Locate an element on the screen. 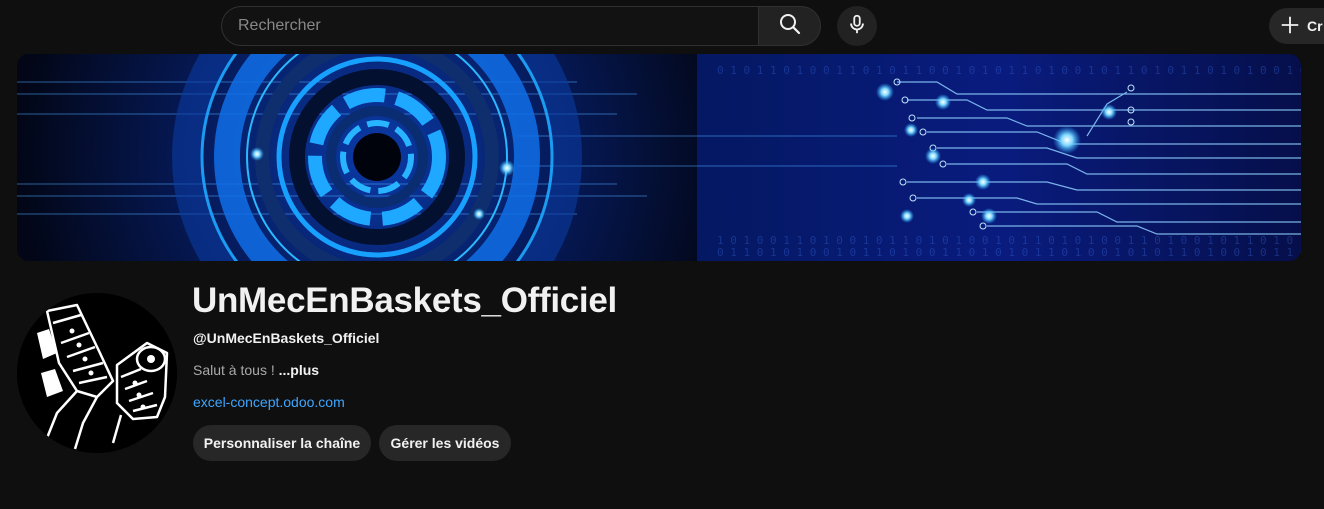 The width and height of the screenshot is (1324, 509). create-label: Cr is located at coordinates (1315, 26).